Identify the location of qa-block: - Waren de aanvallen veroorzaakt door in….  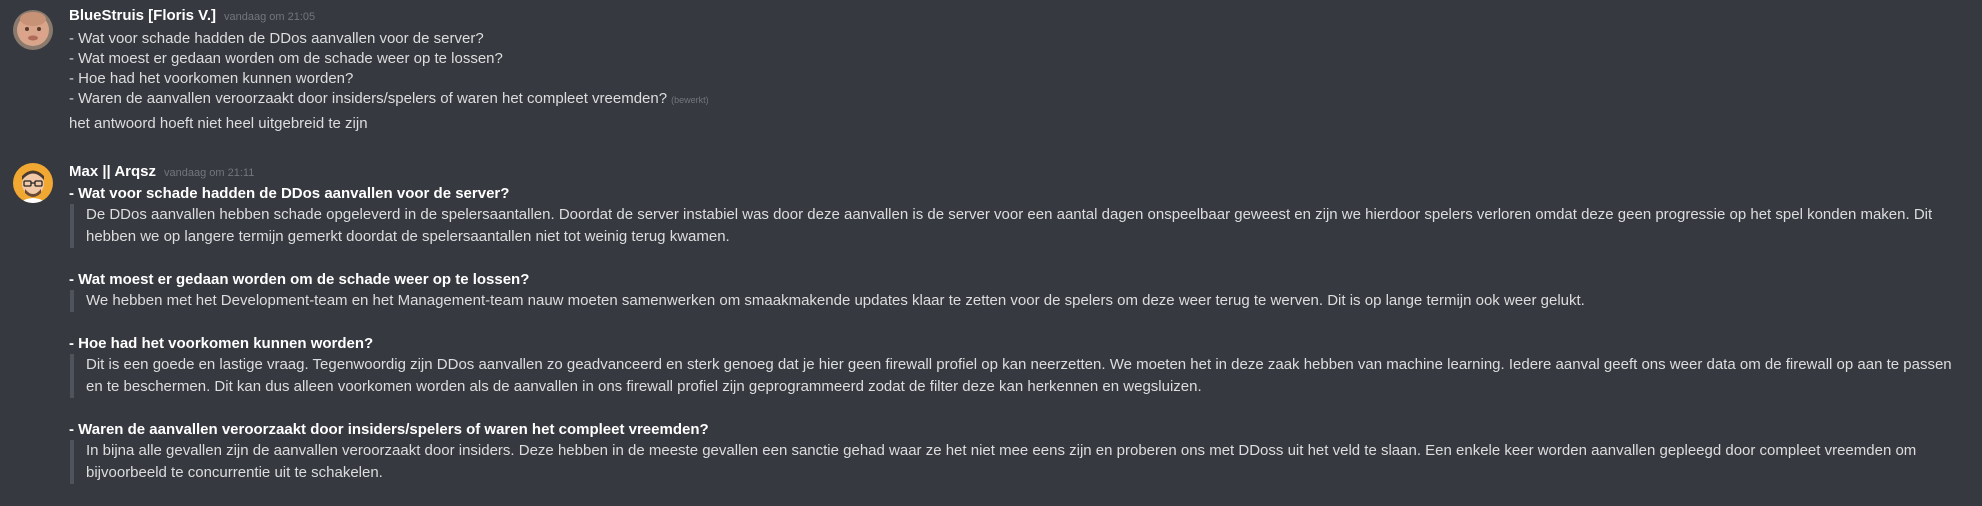
(1019, 452).